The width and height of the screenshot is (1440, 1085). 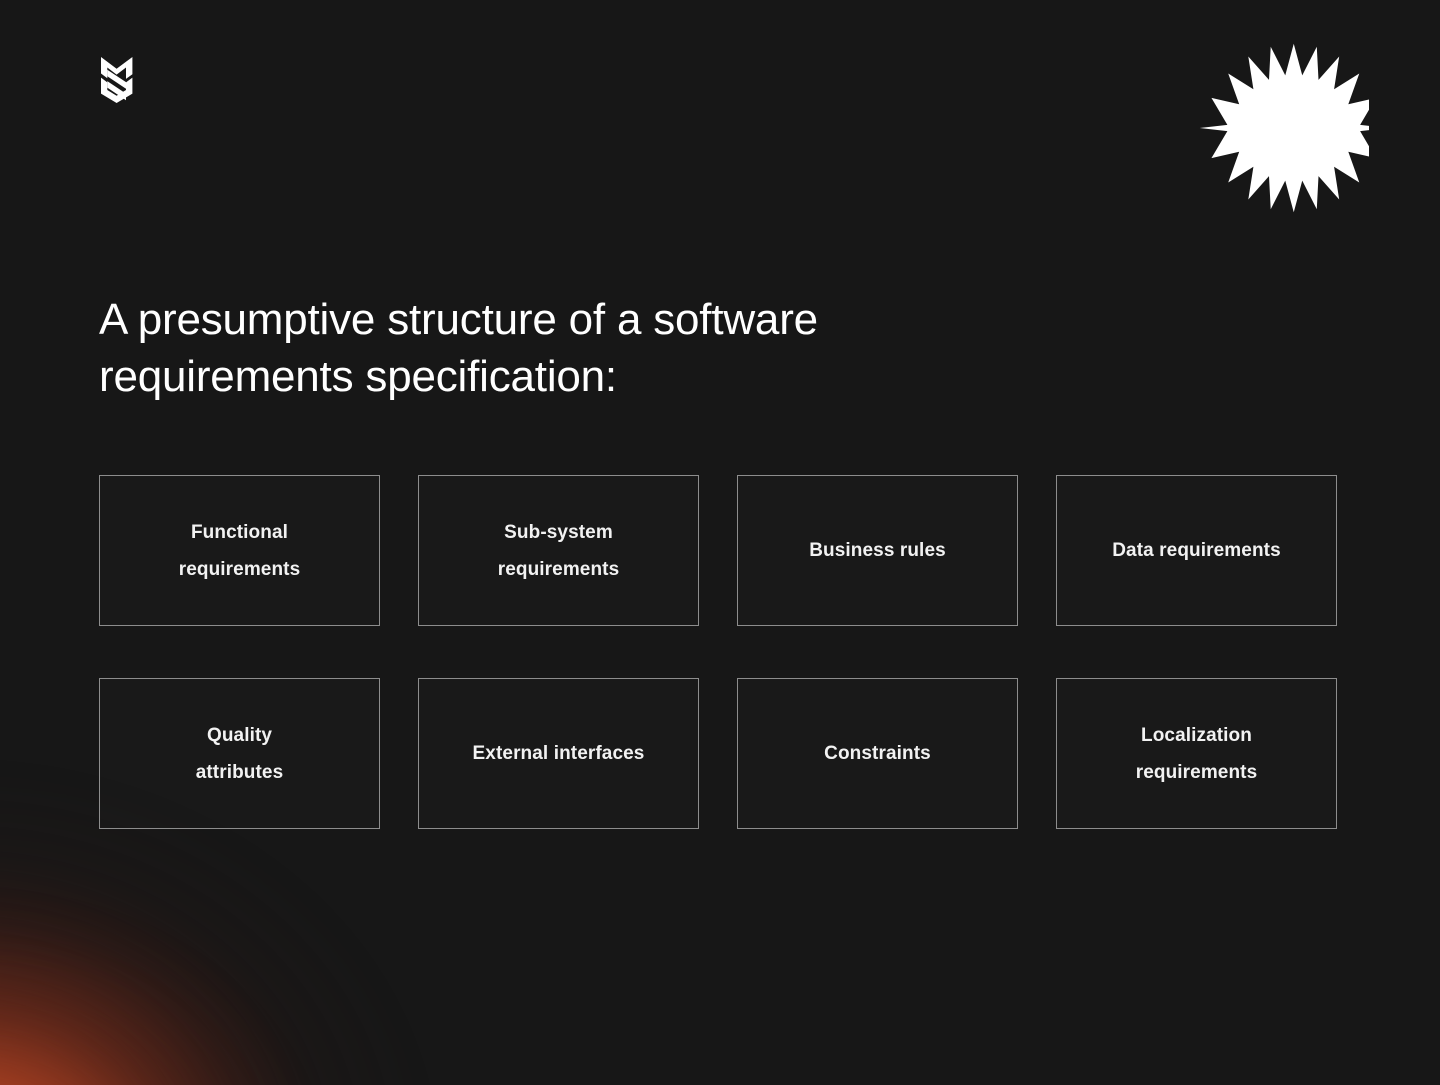 I want to click on category-label: Sub-system requirements, so click(x=558, y=550).